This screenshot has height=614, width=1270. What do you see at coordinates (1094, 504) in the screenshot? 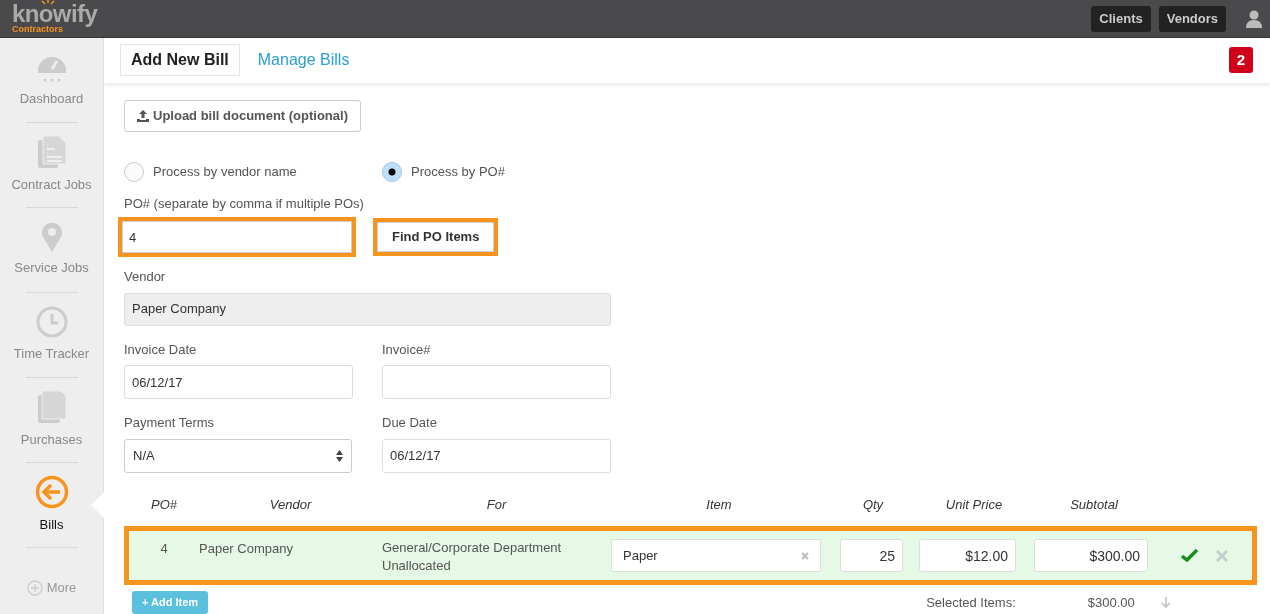
I see `column-header: Subtotal` at bounding box center [1094, 504].